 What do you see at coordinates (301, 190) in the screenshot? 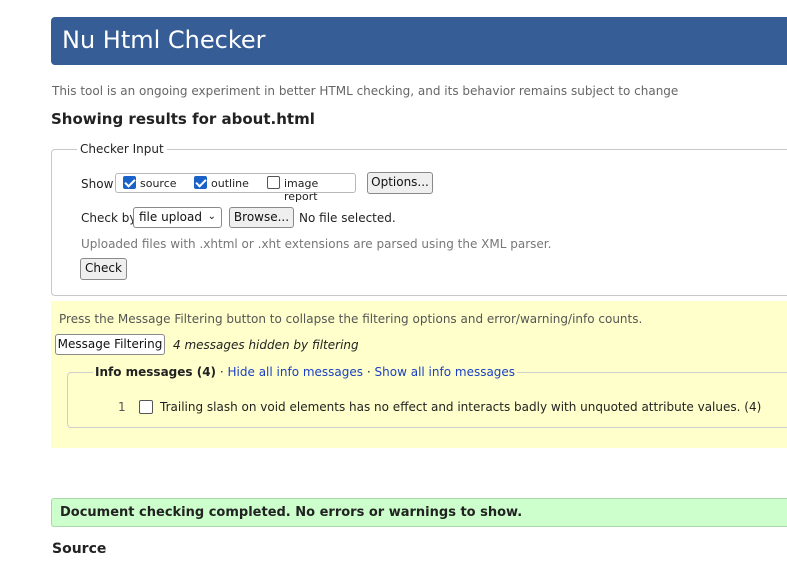
I see `image-report-checkbox-label: image report` at bounding box center [301, 190].